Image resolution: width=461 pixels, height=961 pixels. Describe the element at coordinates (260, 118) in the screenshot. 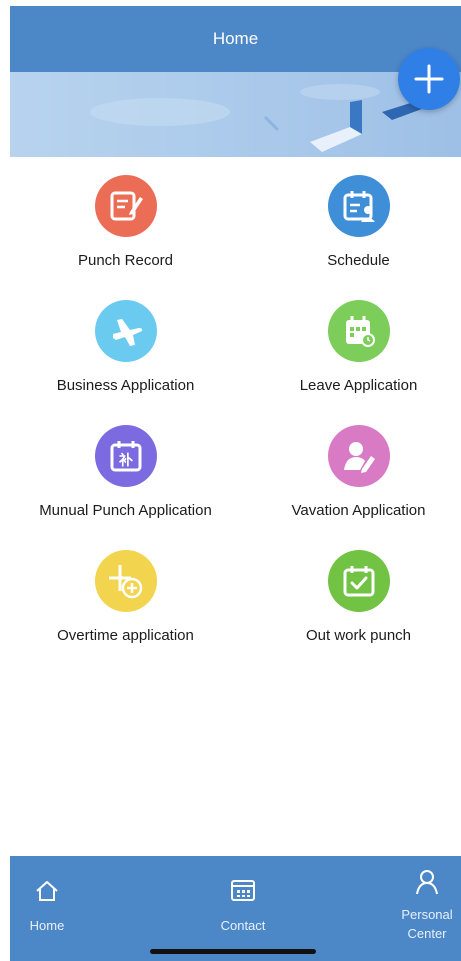

I see `banner-illustration` at that location.